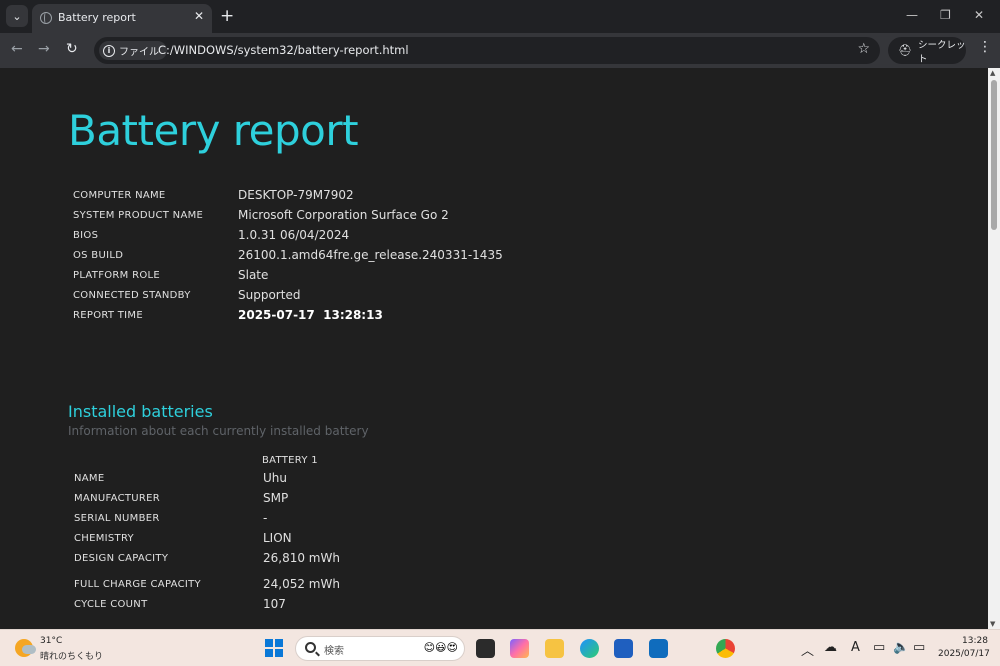 Image resolution: width=1000 pixels, height=666 pixels. Describe the element at coordinates (945, 15) in the screenshot. I see `restore-button: ❐` at that location.